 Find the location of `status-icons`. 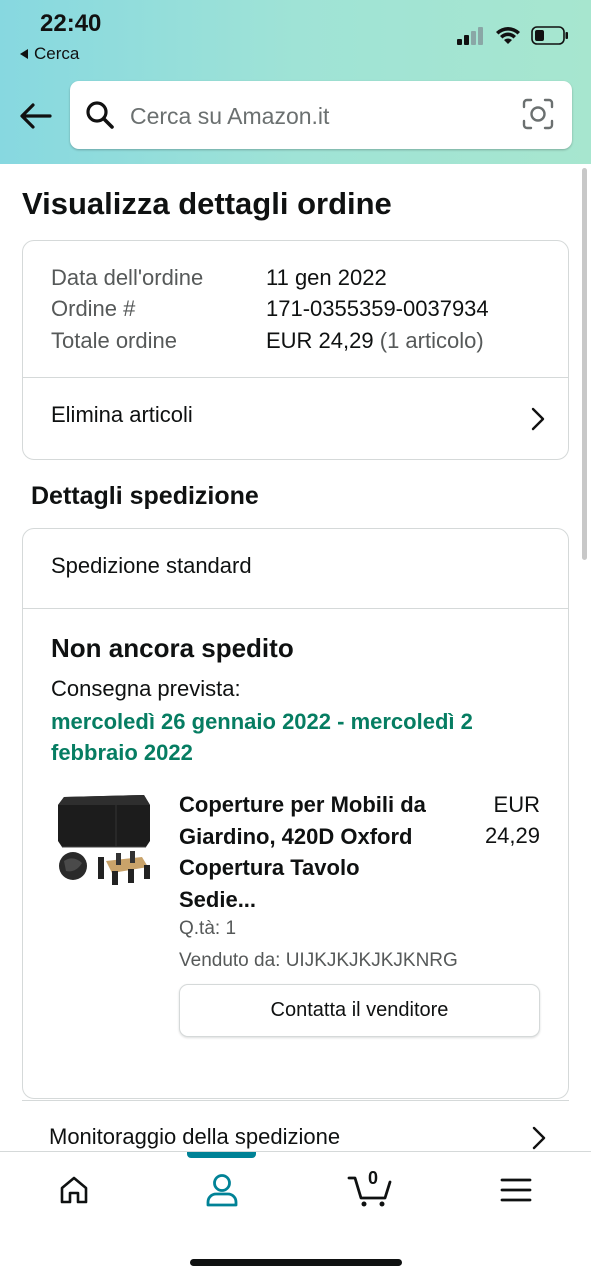

status-icons is located at coordinates (513, 35).